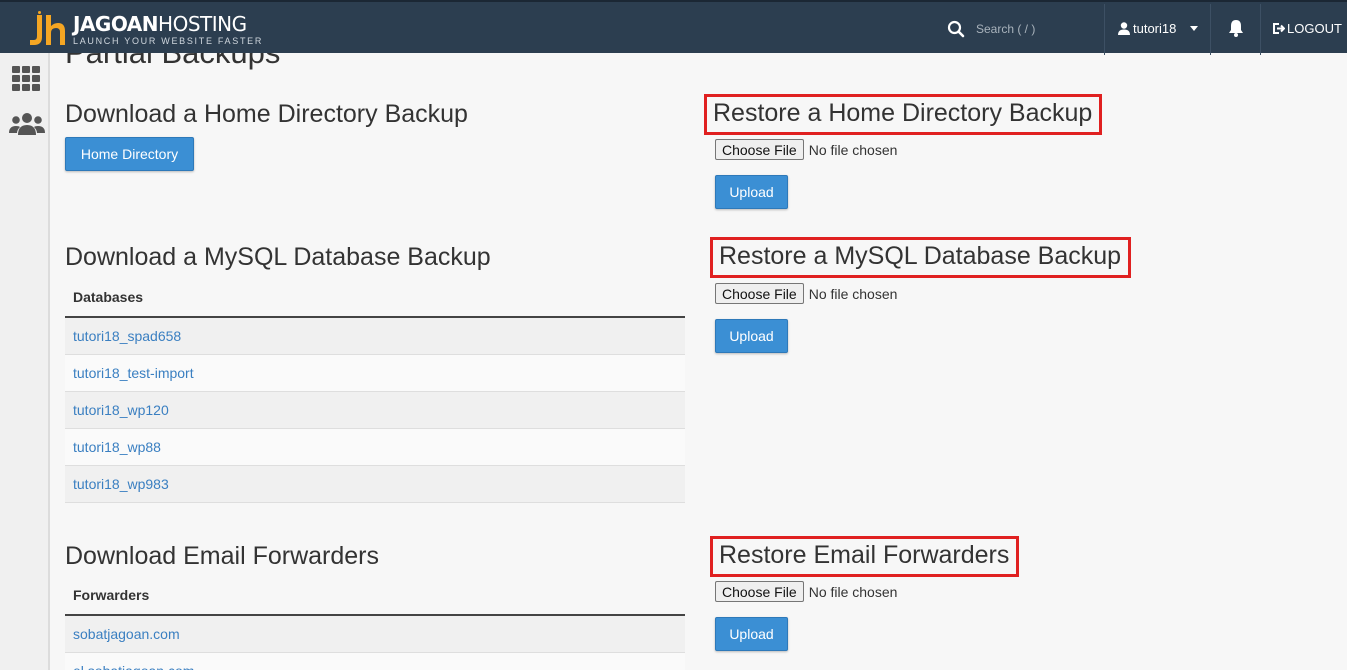 The width and height of the screenshot is (1347, 670). Describe the element at coordinates (375, 410) in the screenshot. I see `database-link: tutori18_wp120` at that location.